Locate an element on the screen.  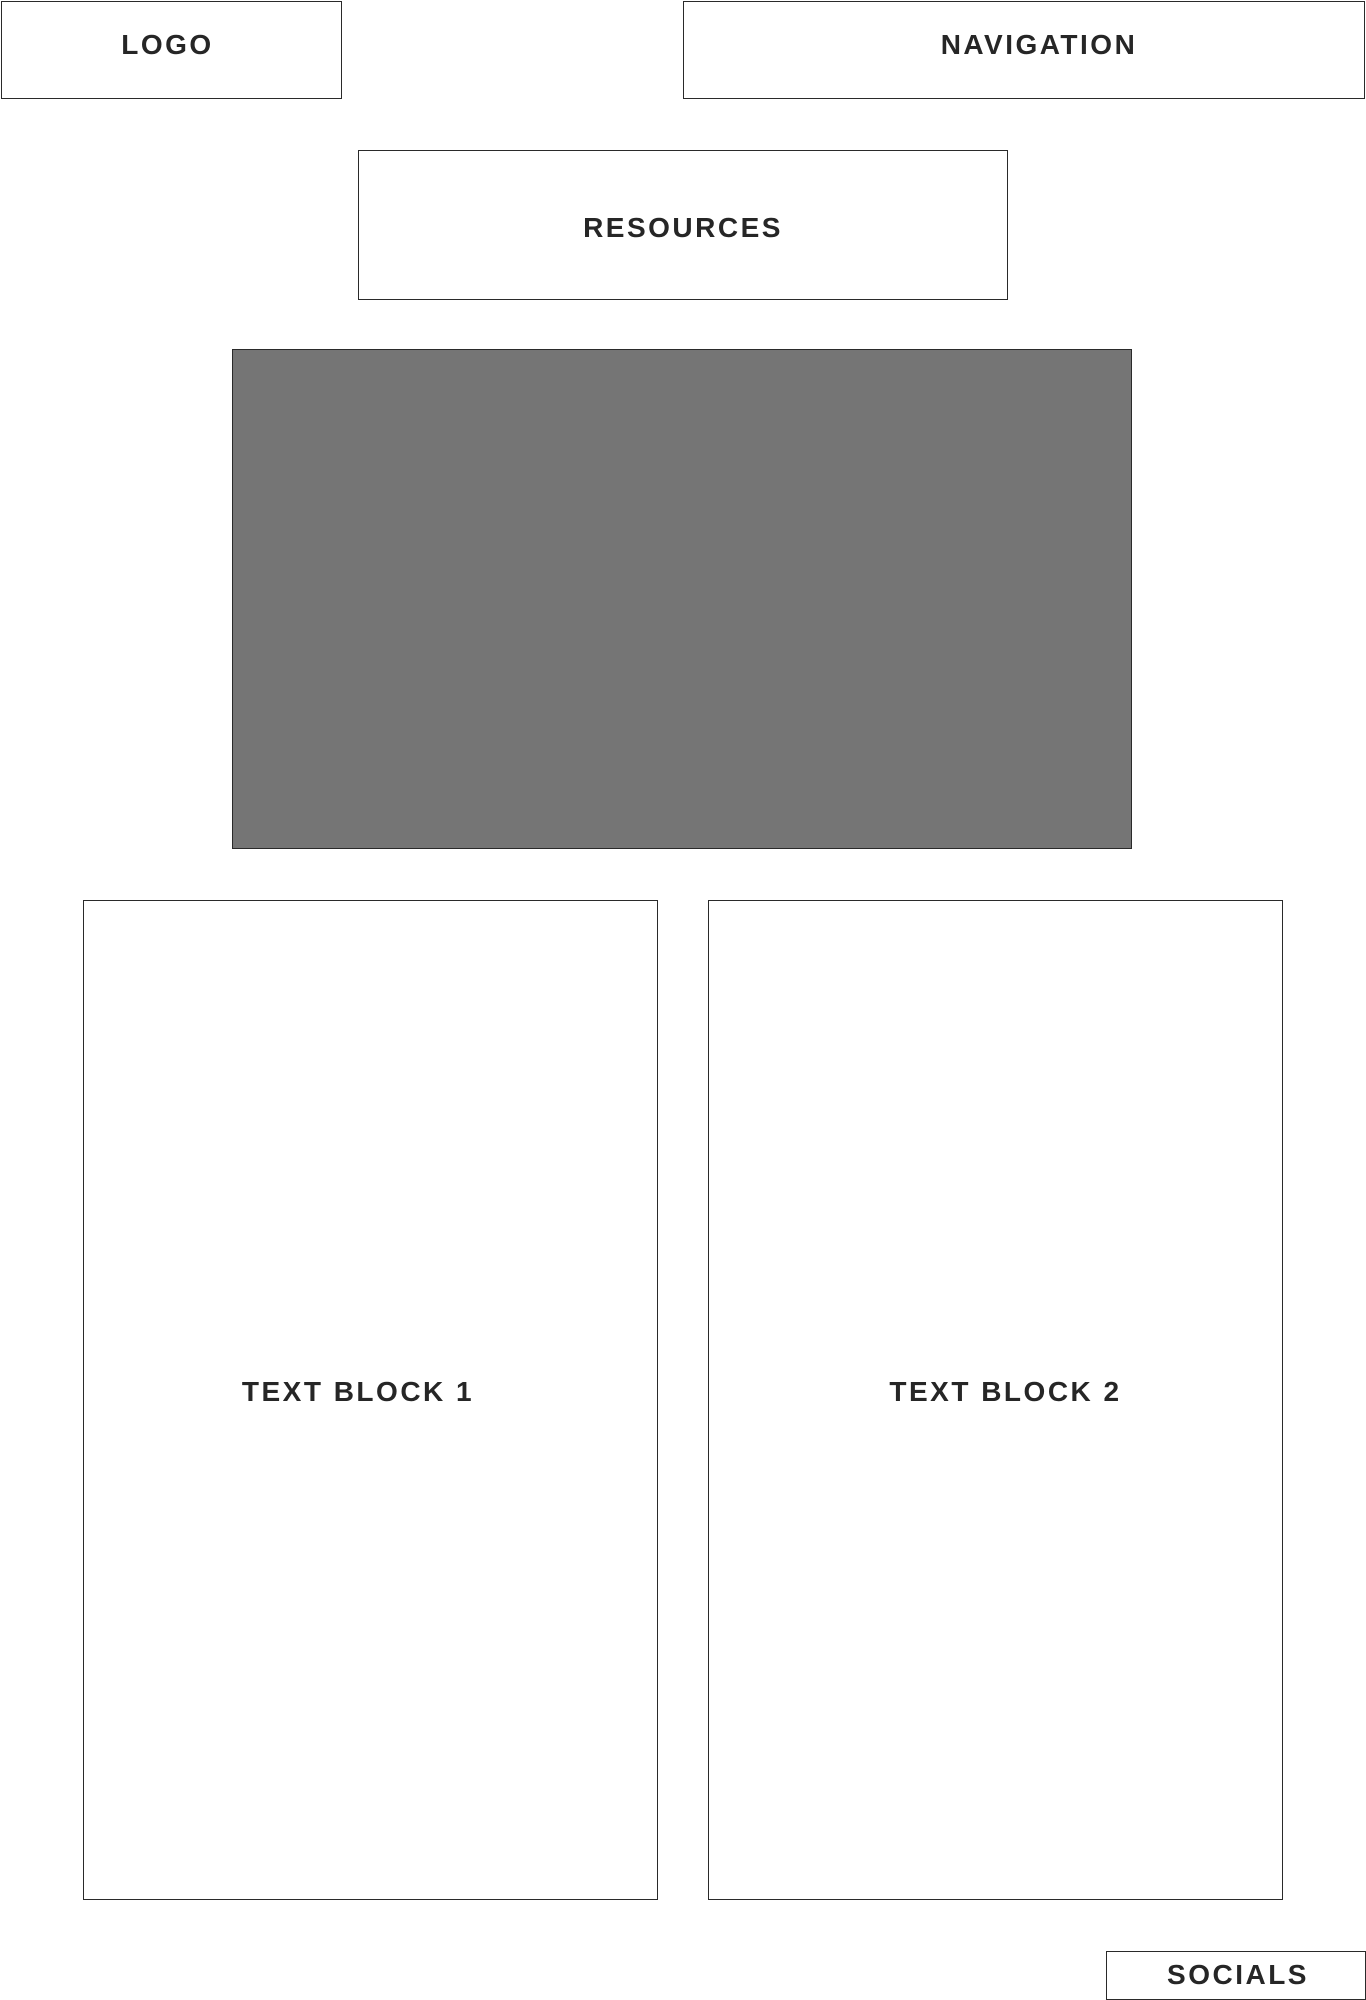
socials-placeholder: SOCIALS is located at coordinates (1236, 1975).